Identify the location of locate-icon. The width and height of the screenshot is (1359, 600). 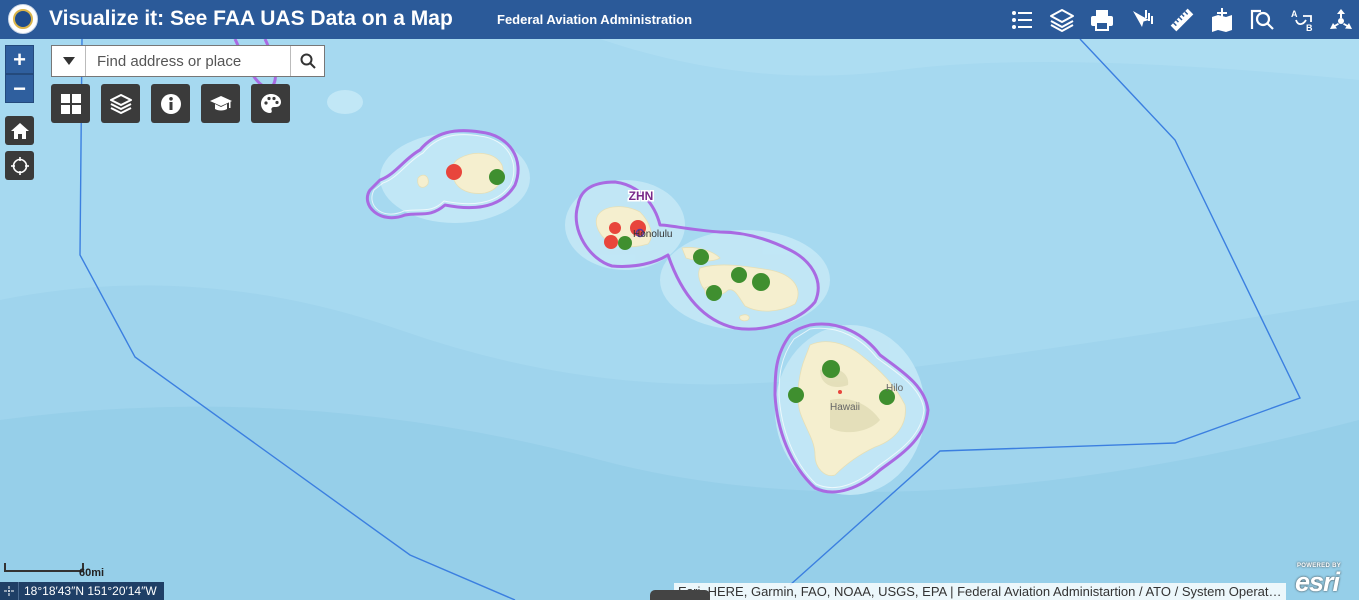
(19, 165).